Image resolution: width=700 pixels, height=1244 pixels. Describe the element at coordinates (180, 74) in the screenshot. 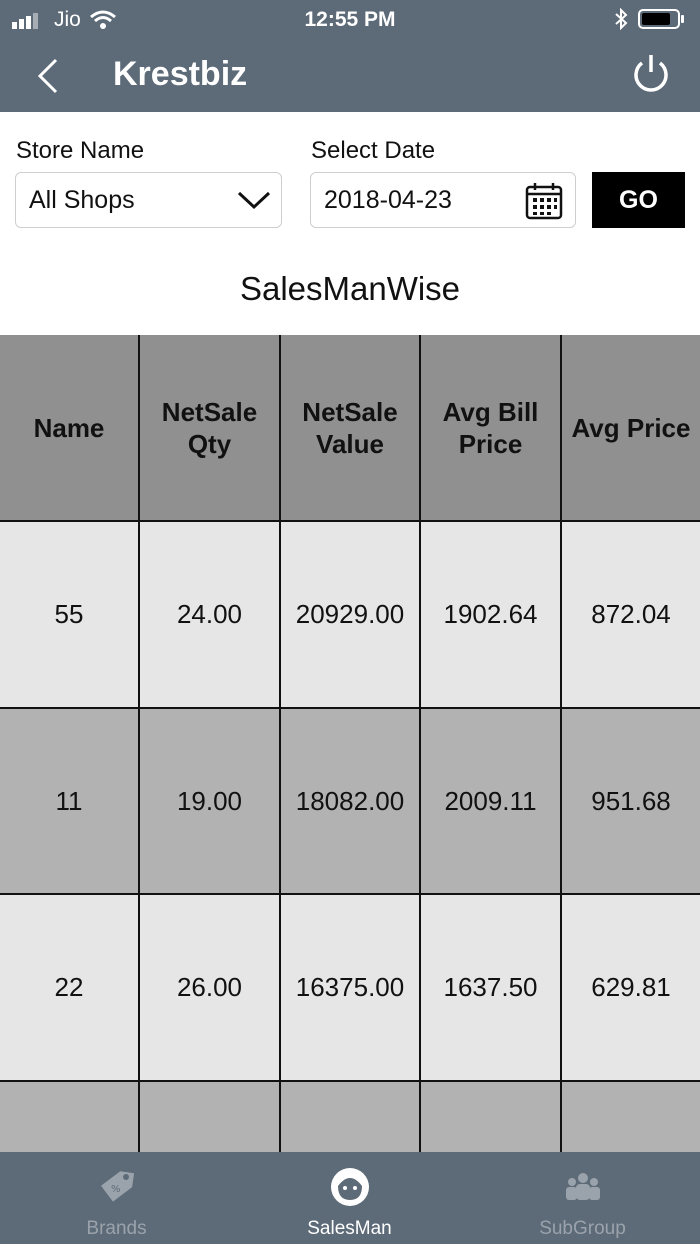

I see `page-title: Krestbiz` at that location.